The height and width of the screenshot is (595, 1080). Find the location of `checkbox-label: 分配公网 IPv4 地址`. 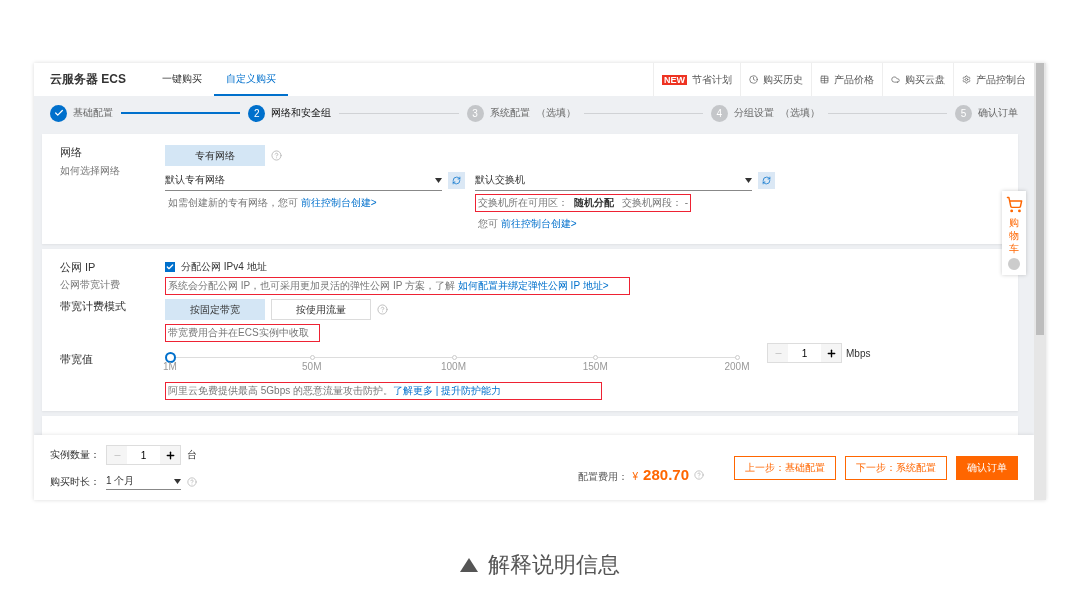

checkbox-label: 分配公网 IPv4 地址 is located at coordinates (224, 267).